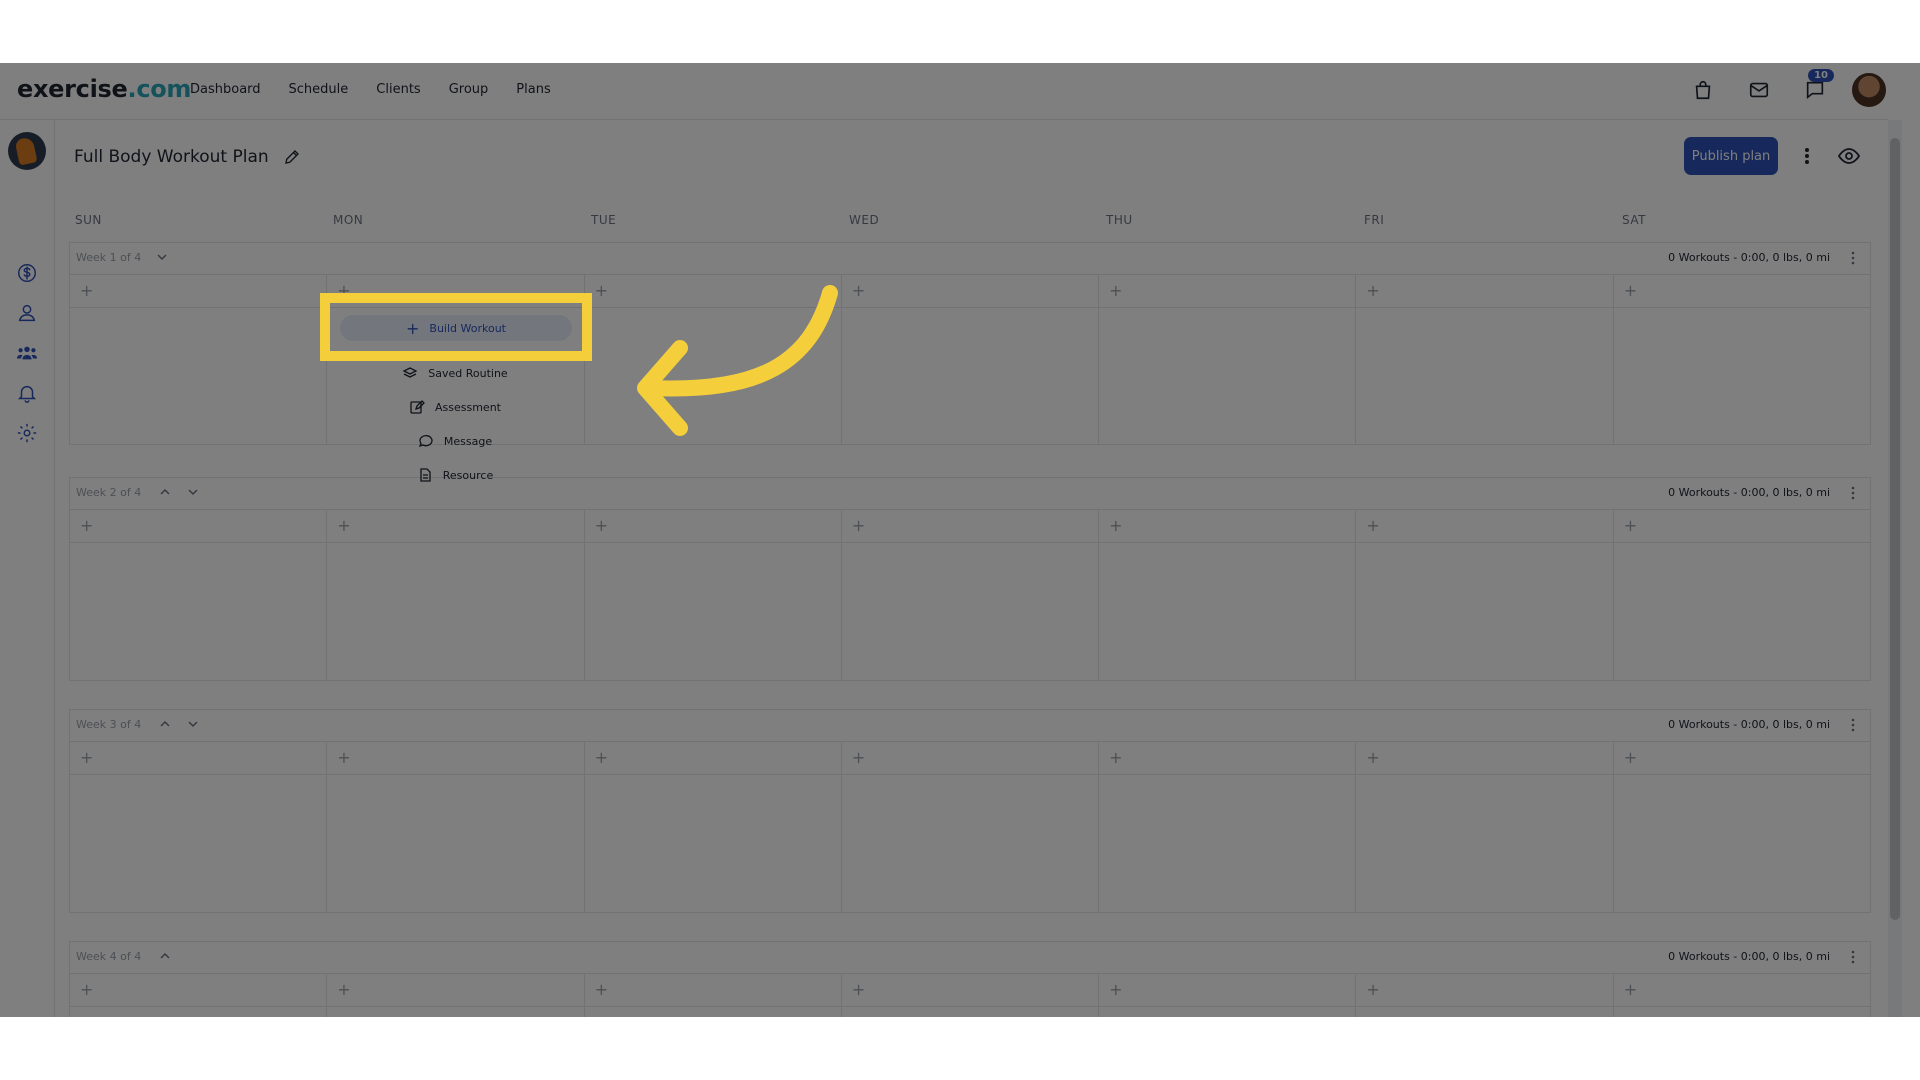  What do you see at coordinates (27, 273) in the screenshot?
I see `dollar-icon` at bounding box center [27, 273].